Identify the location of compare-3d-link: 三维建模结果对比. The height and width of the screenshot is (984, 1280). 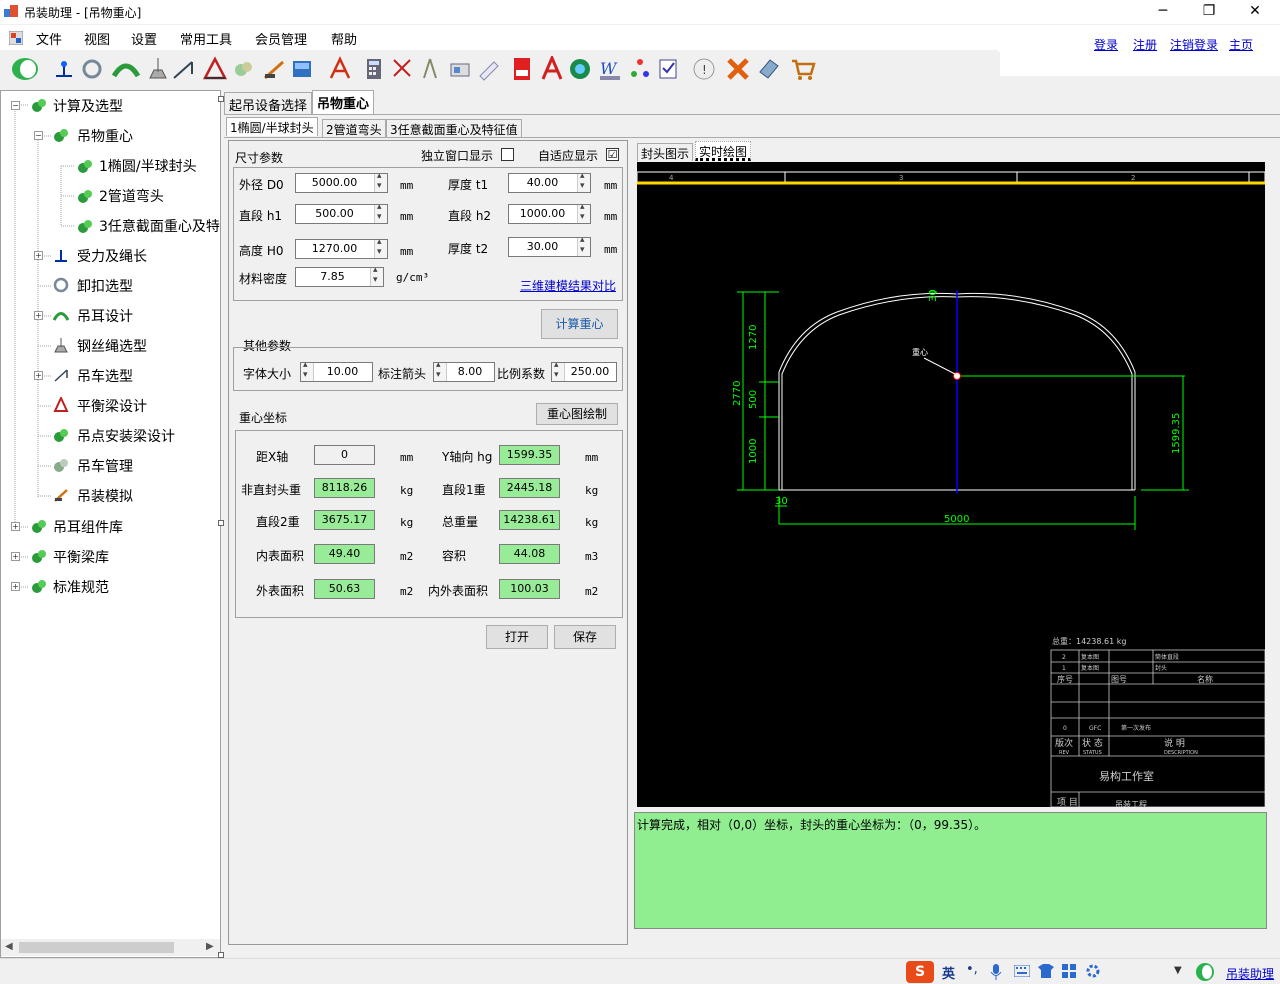
(568, 285).